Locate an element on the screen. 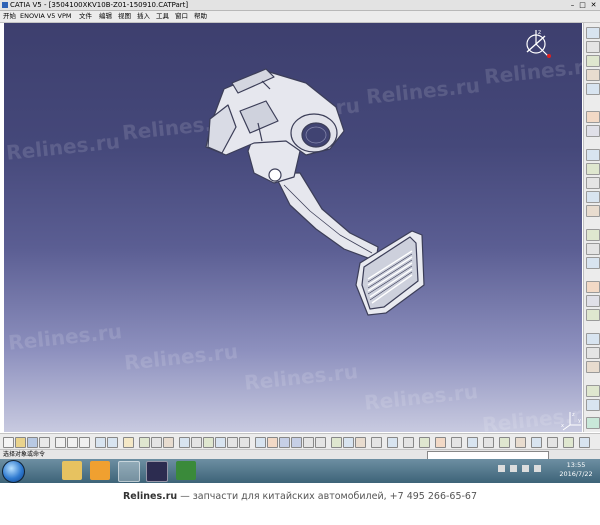  spreadsheet-icon is located at coordinates (186, 470).